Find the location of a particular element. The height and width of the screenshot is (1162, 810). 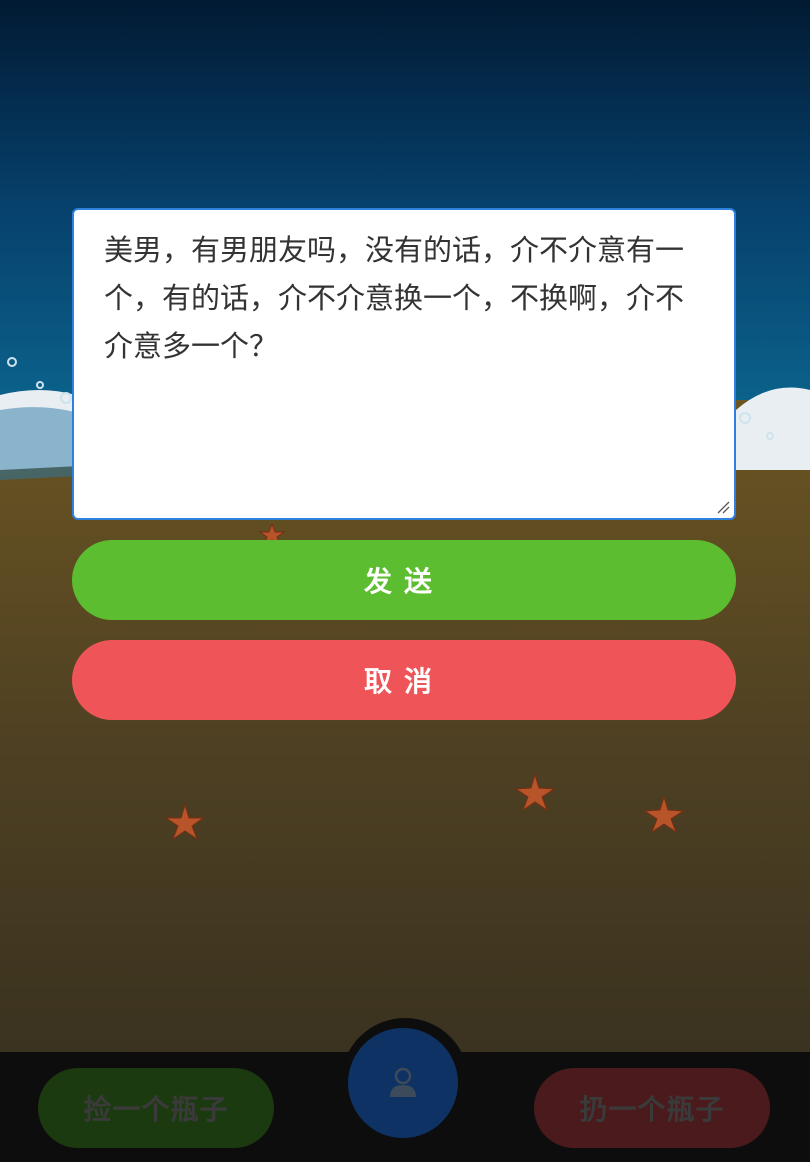

resize-handle-icon is located at coordinates (723, 507).